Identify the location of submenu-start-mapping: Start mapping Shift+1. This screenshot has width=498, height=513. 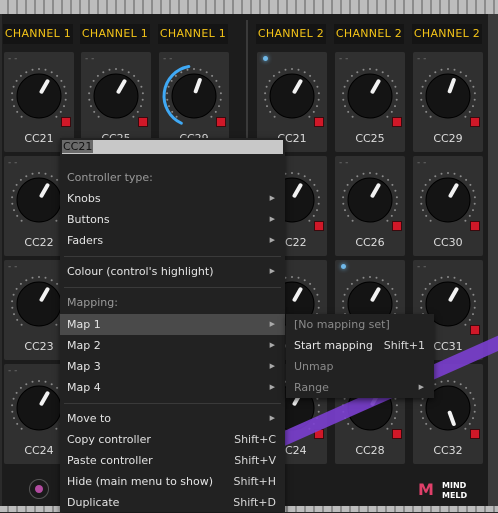
(360, 345).